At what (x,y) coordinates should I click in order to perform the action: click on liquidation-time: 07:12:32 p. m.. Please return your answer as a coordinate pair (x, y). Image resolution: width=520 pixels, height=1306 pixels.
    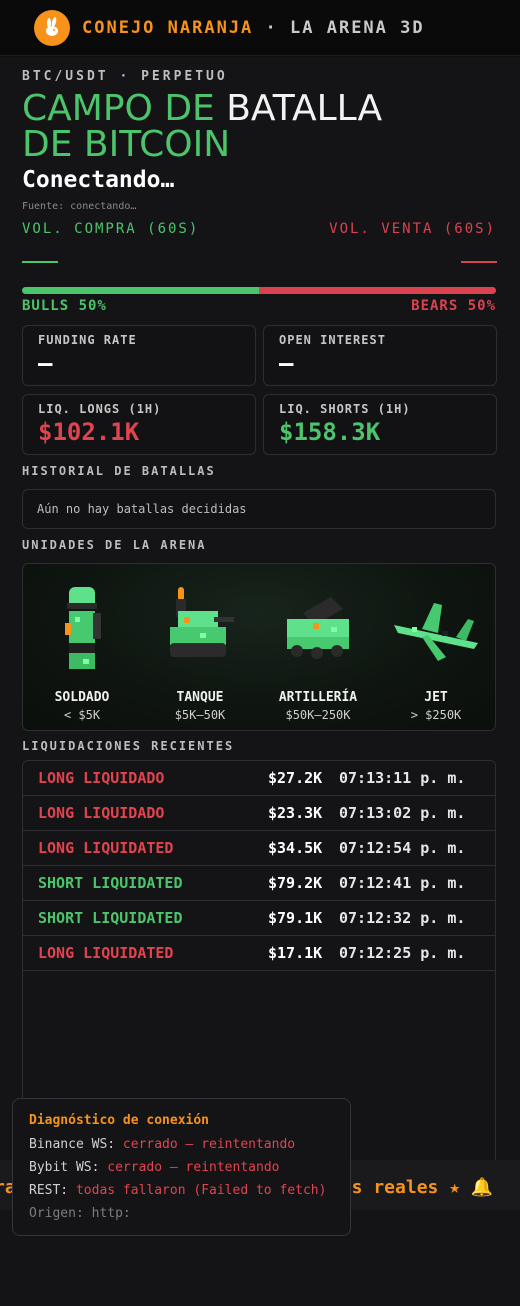
    Looking at the image, I should click on (402, 918).